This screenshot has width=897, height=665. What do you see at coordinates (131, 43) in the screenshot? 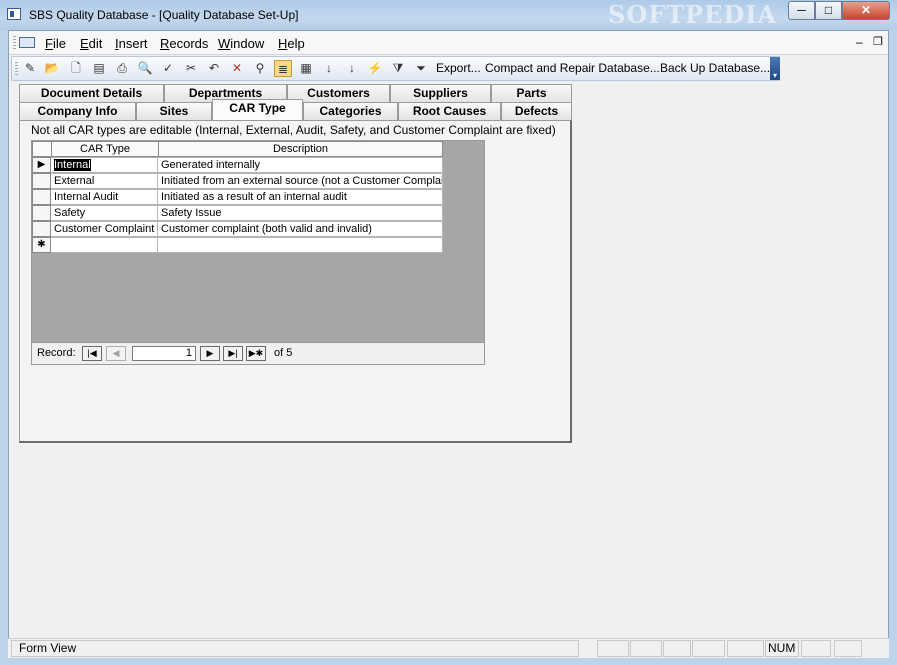
I see `menu-insert: Insert` at bounding box center [131, 43].